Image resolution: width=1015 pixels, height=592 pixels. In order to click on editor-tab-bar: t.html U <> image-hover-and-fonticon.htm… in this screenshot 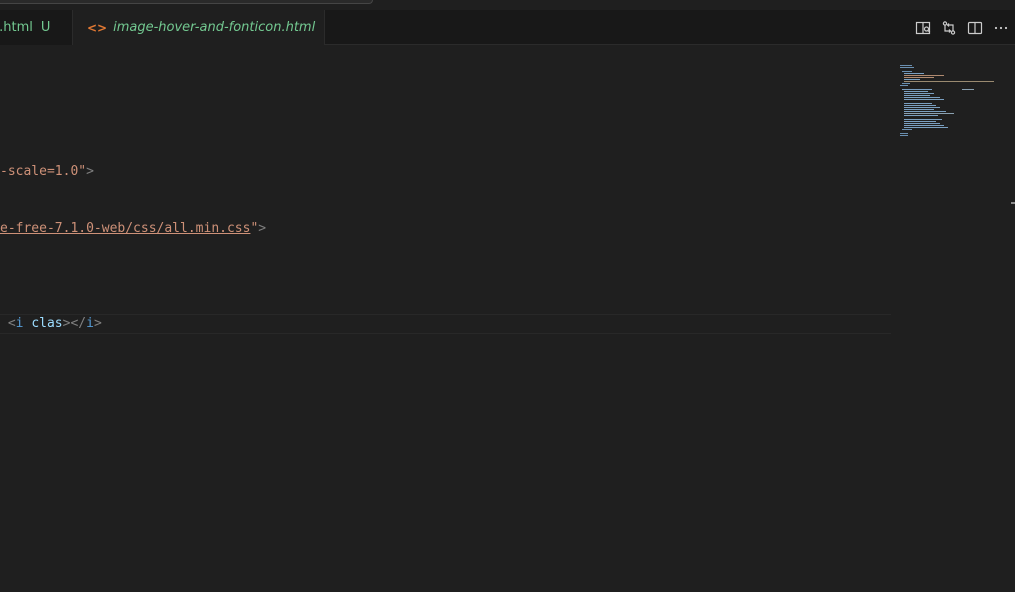, I will do `click(507, 27)`.